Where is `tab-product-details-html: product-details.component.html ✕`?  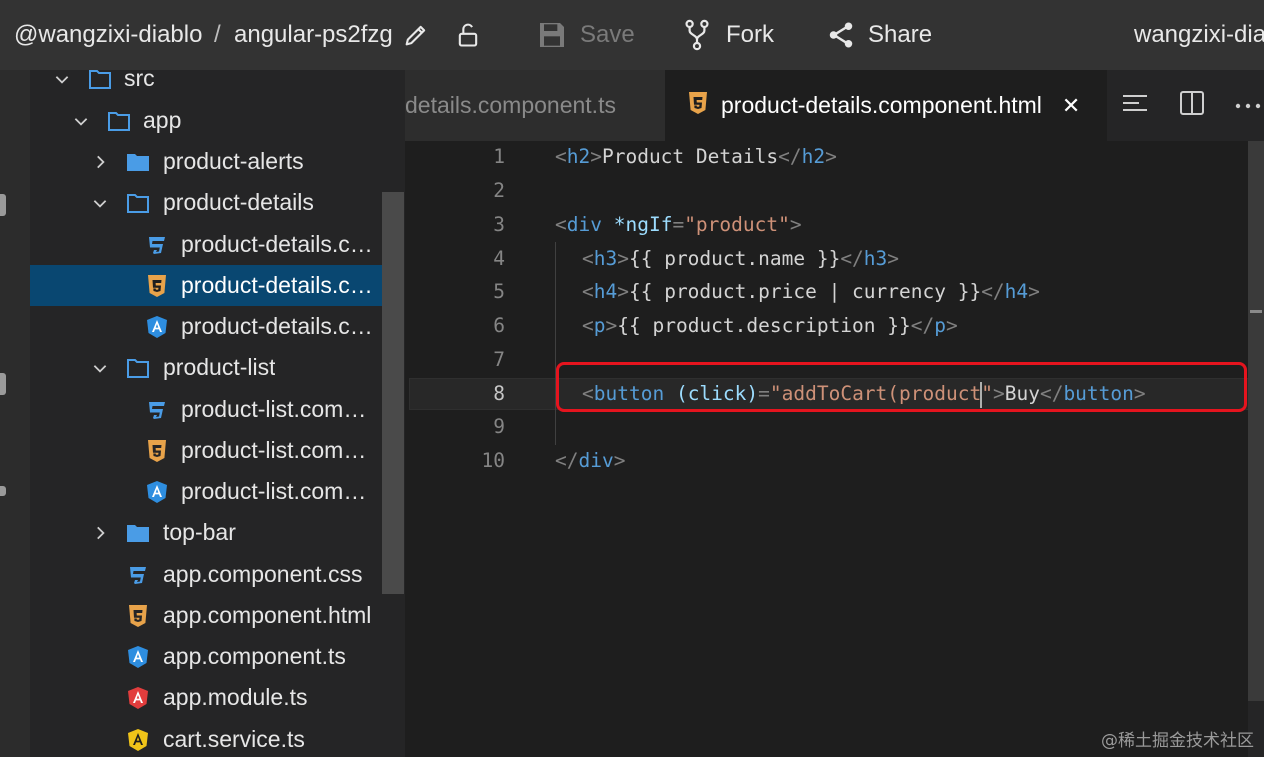 tab-product-details-html: product-details.component.html ✕ is located at coordinates (886, 105).